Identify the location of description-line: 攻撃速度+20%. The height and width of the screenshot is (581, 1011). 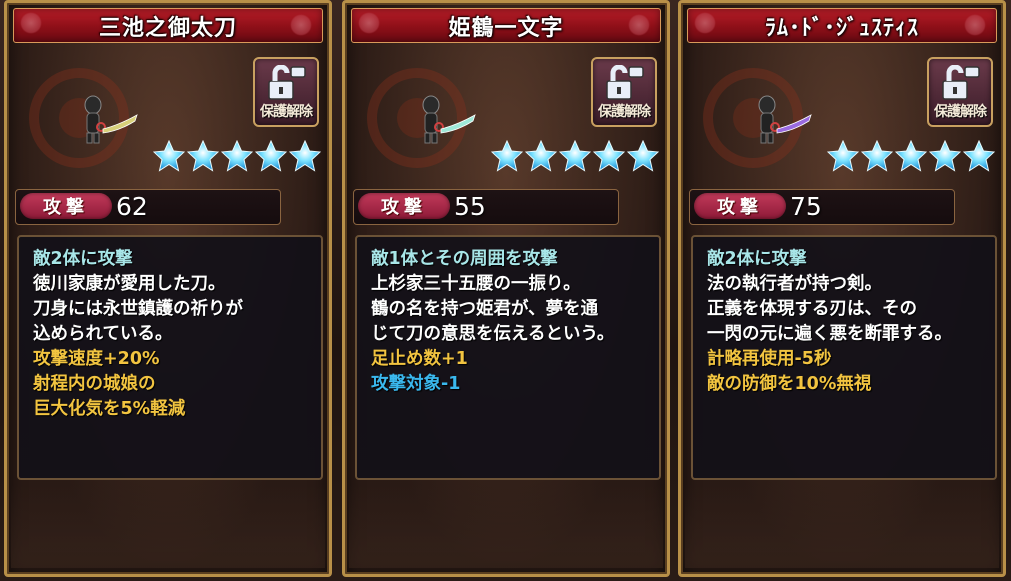
(96, 359).